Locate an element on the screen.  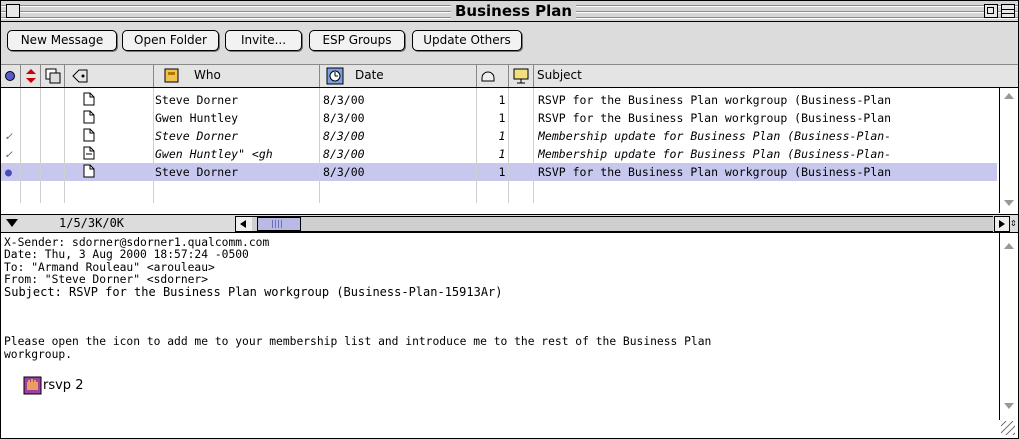
size-disk-icon is located at coordinates (488, 76).